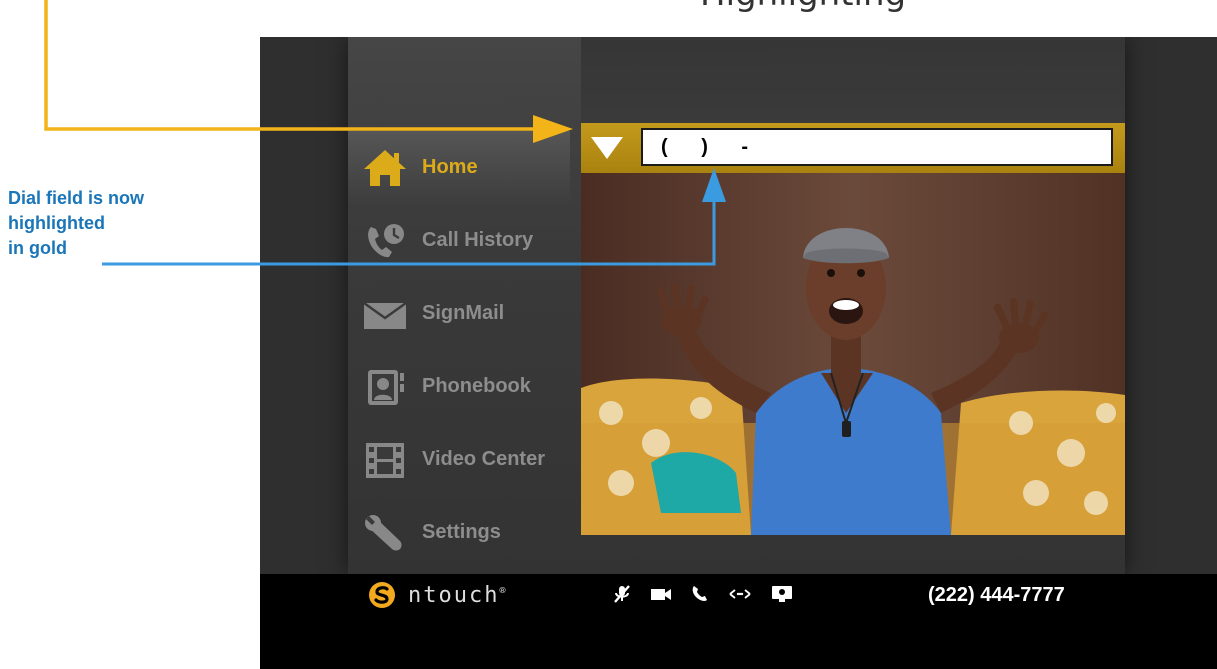 This screenshot has width=1217, height=669. What do you see at coordinates (502, 591) in the screenshot?
I see `brand-registered-mark: ®` at bounding box center [502, 591].